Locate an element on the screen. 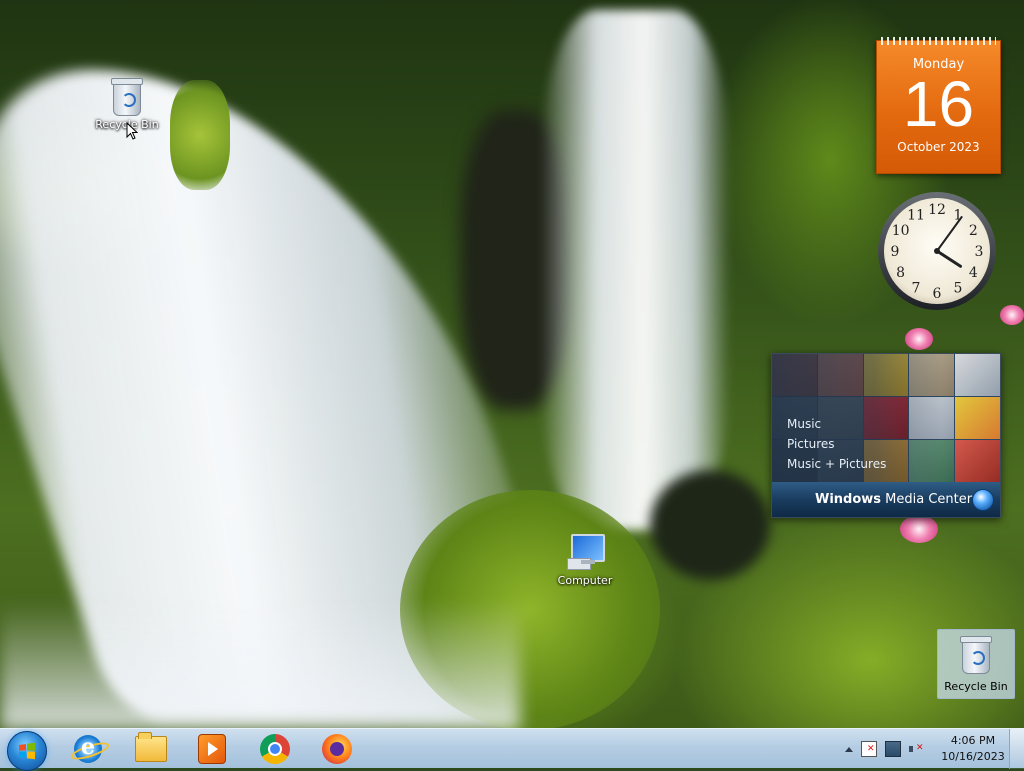 Image resolution: width=1024 pixels, height=771 pixels. clock-center is located at coordinates (937, 251).